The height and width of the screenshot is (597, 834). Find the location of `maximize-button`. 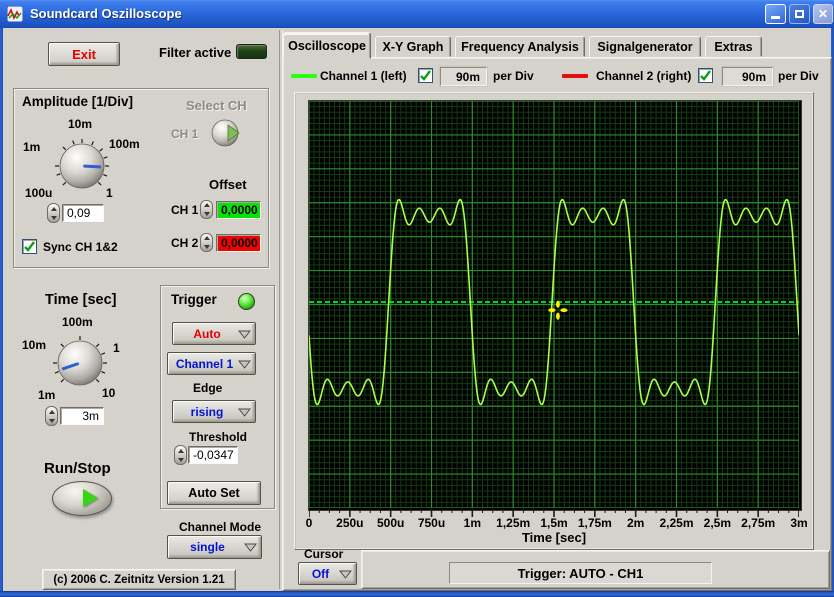

maximize-button is located at coordinates (799, 14).